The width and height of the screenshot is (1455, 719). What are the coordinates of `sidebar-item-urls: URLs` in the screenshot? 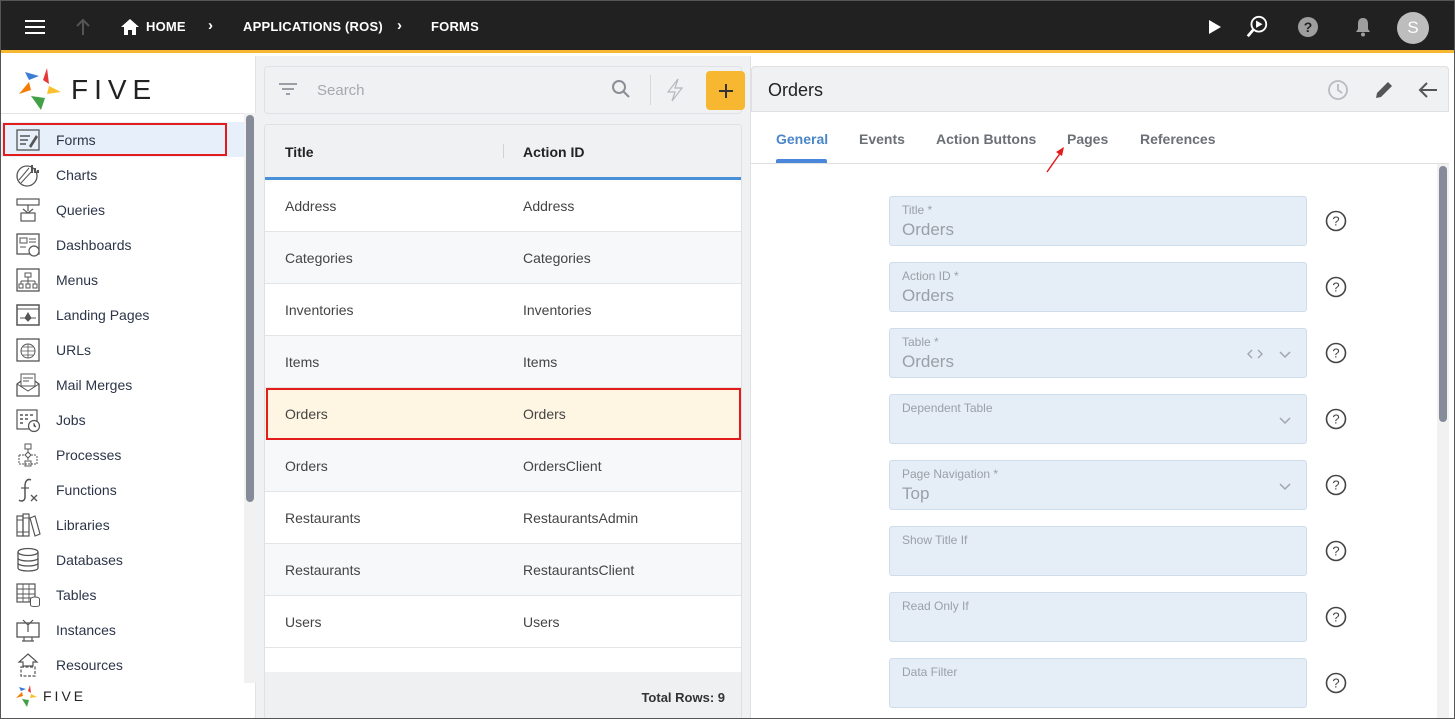 It's located at (122, 349).